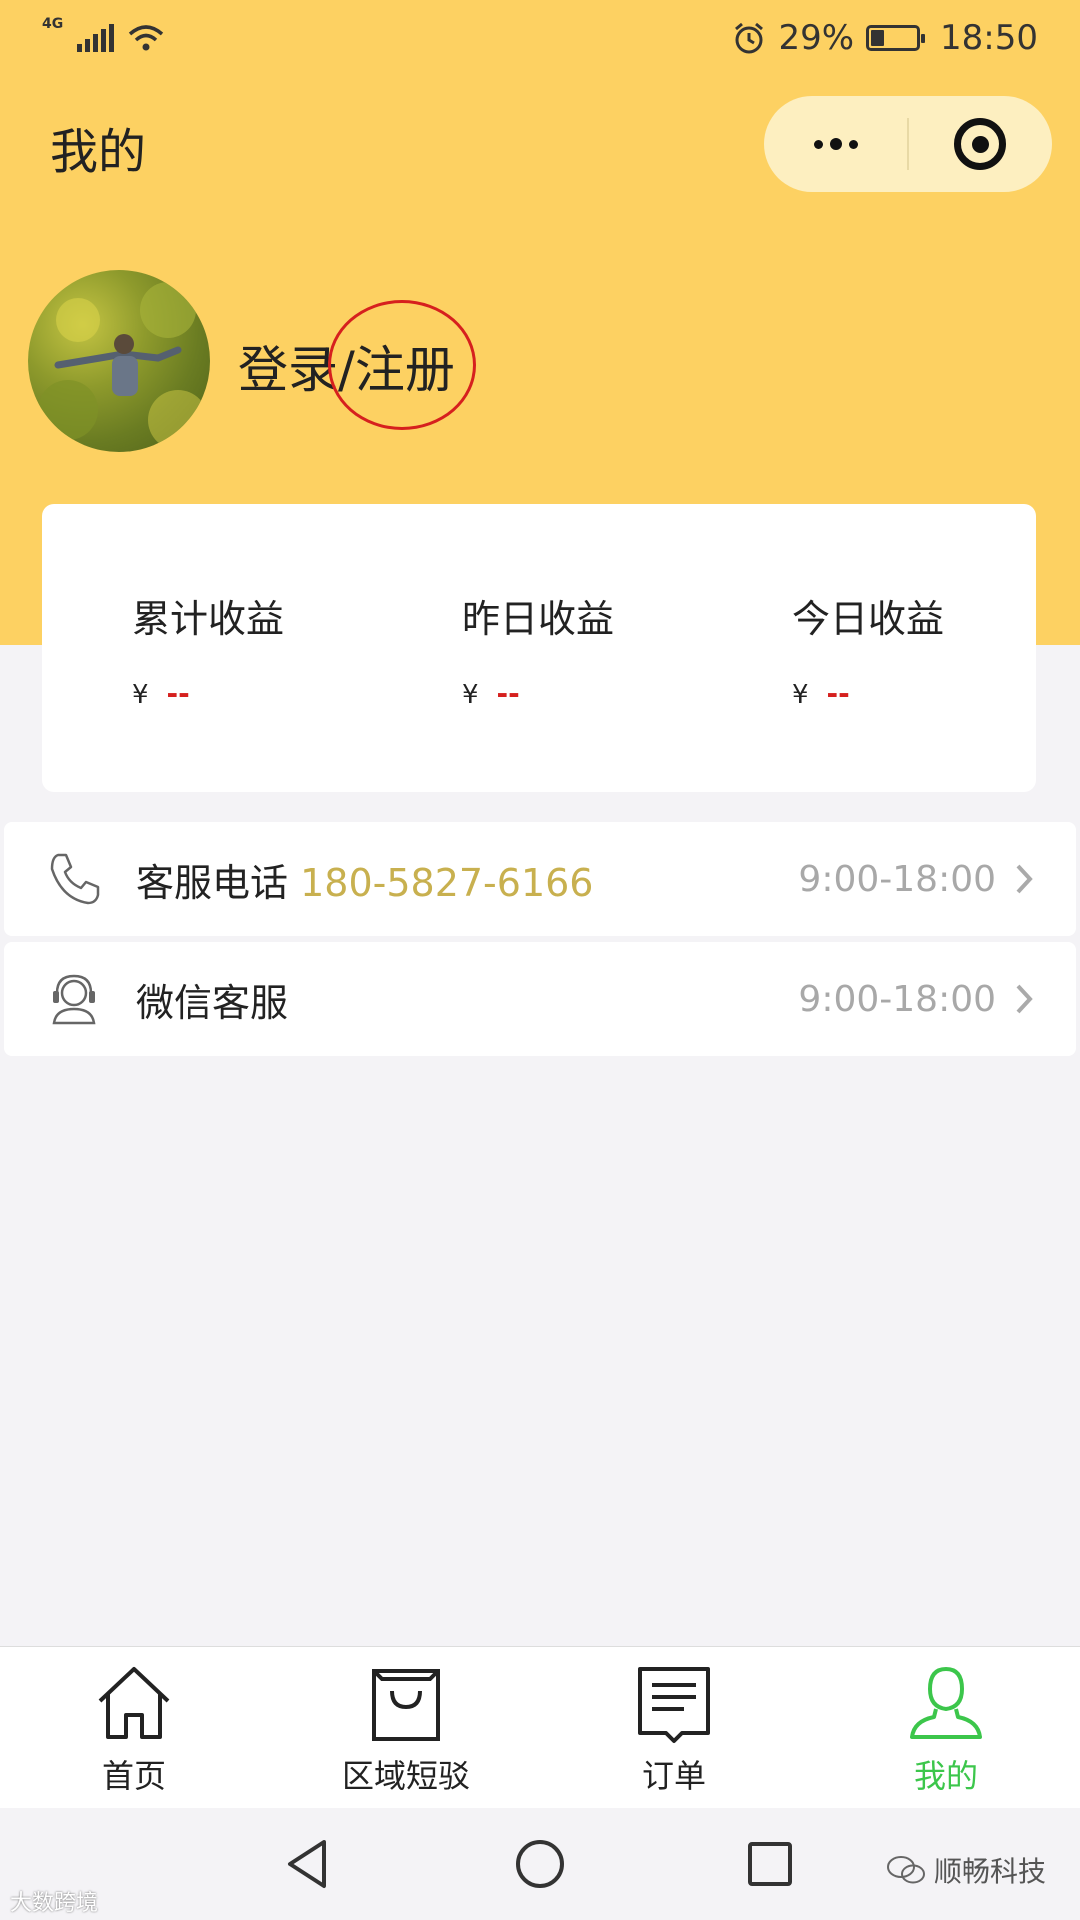 The height and width of the screenshot is (1920, 1080). I want to click on watermark-right: 顺畅科技, so click(966, 1870).